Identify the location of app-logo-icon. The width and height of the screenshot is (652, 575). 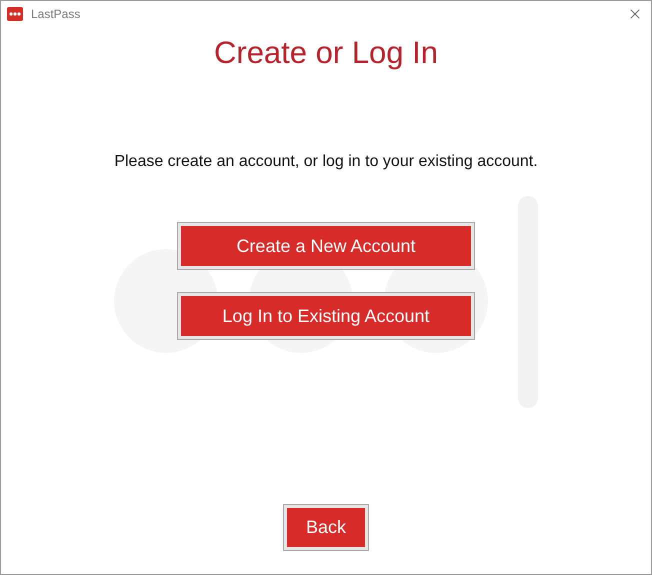
(15, 14).